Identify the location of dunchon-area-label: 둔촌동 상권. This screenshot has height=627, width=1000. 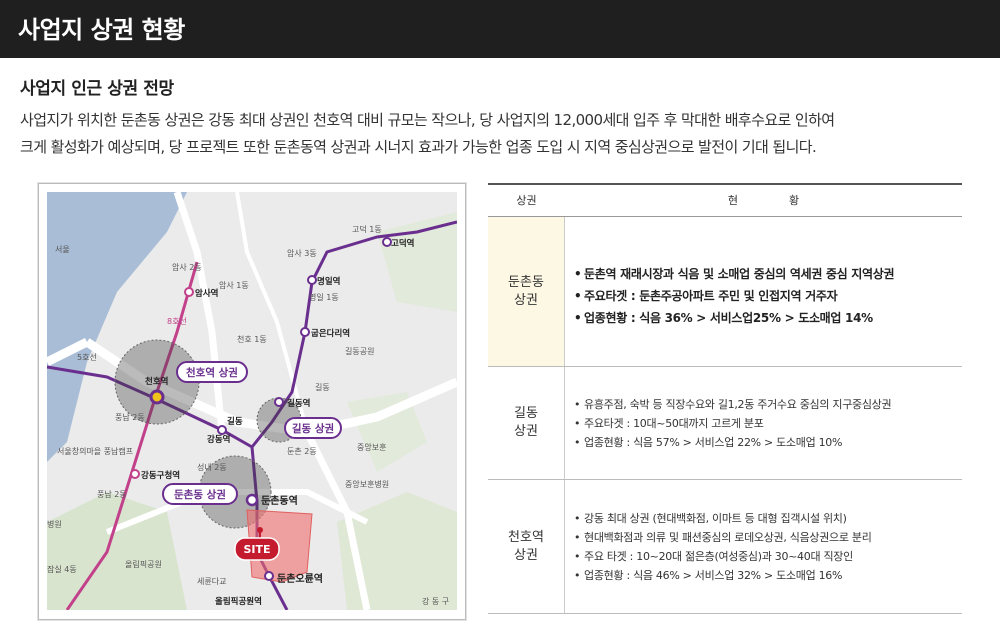
(200, 494).